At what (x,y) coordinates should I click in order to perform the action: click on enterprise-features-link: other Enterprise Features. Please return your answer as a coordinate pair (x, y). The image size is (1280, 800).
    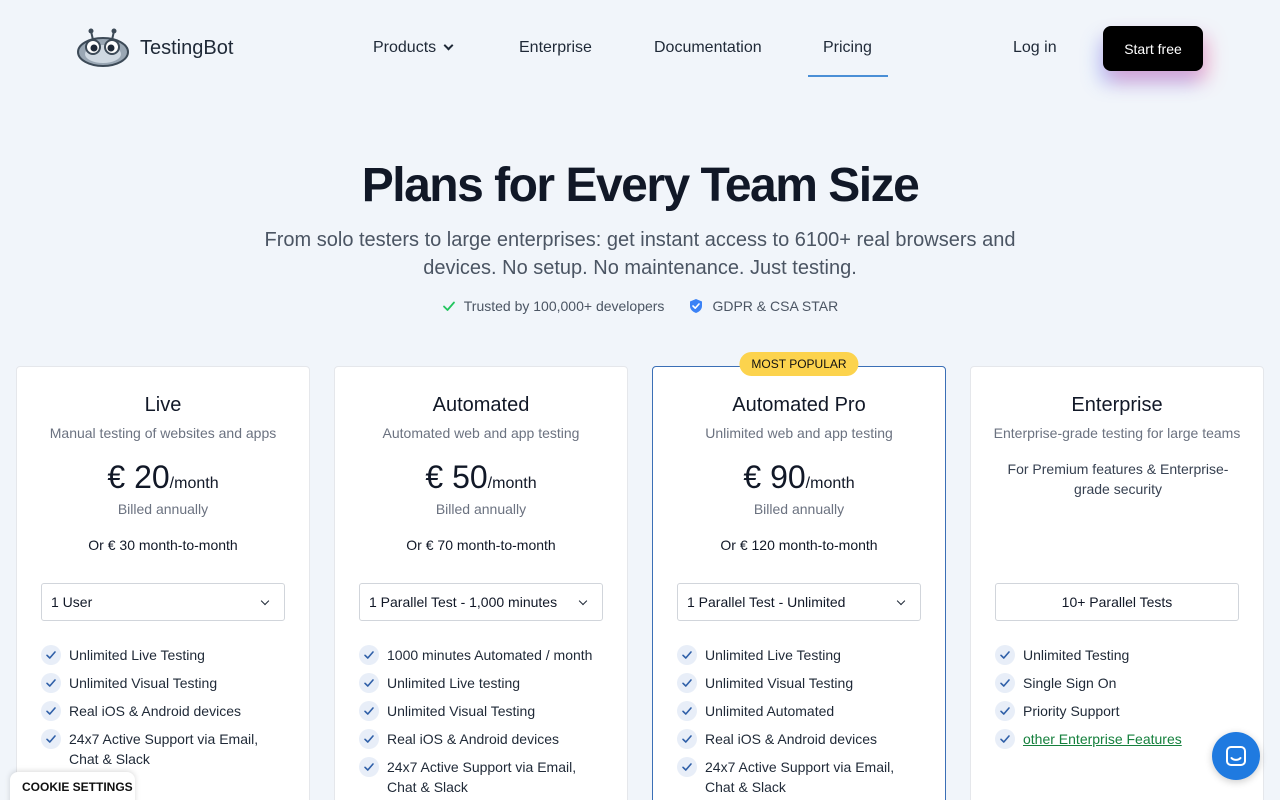
    Looking at the image, I should click on (1102, 739).